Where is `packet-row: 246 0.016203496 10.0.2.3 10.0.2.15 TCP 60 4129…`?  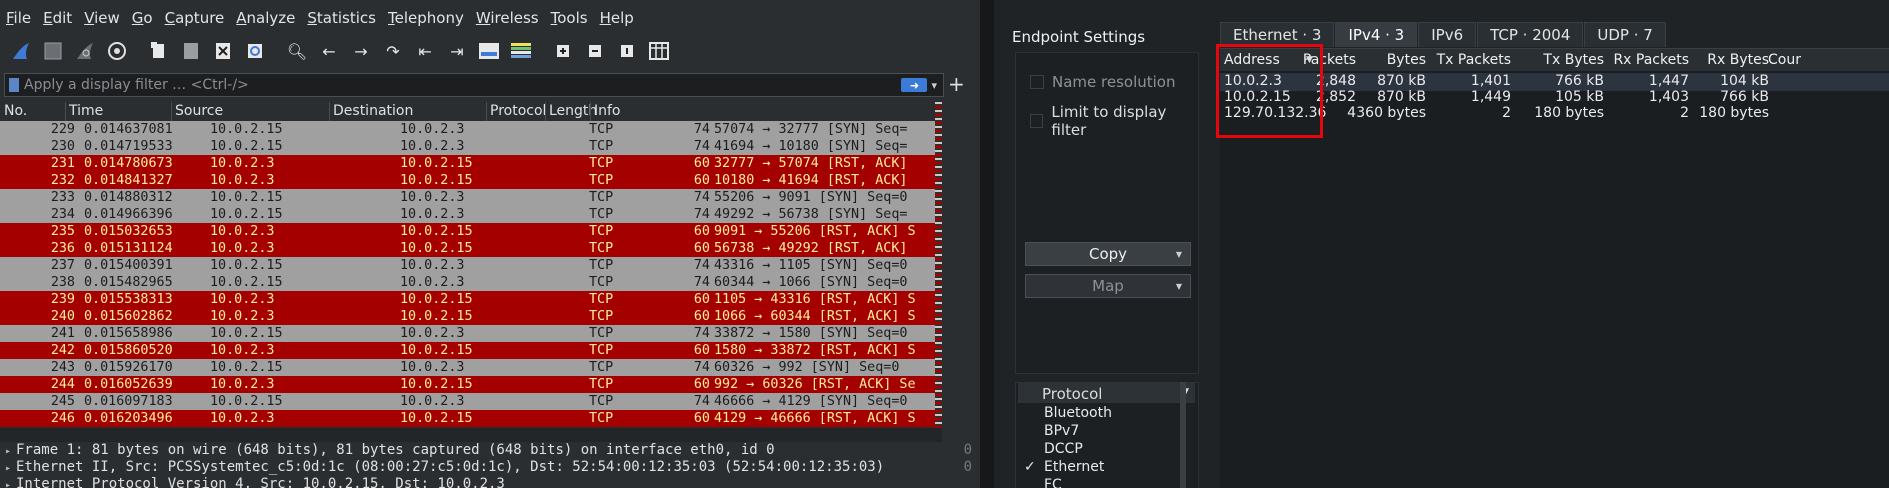
packet-row: 246 0.016203496 10.0.2.3 10.0.2.15 TCP 60 4129… is located at coordinates (467, 418).